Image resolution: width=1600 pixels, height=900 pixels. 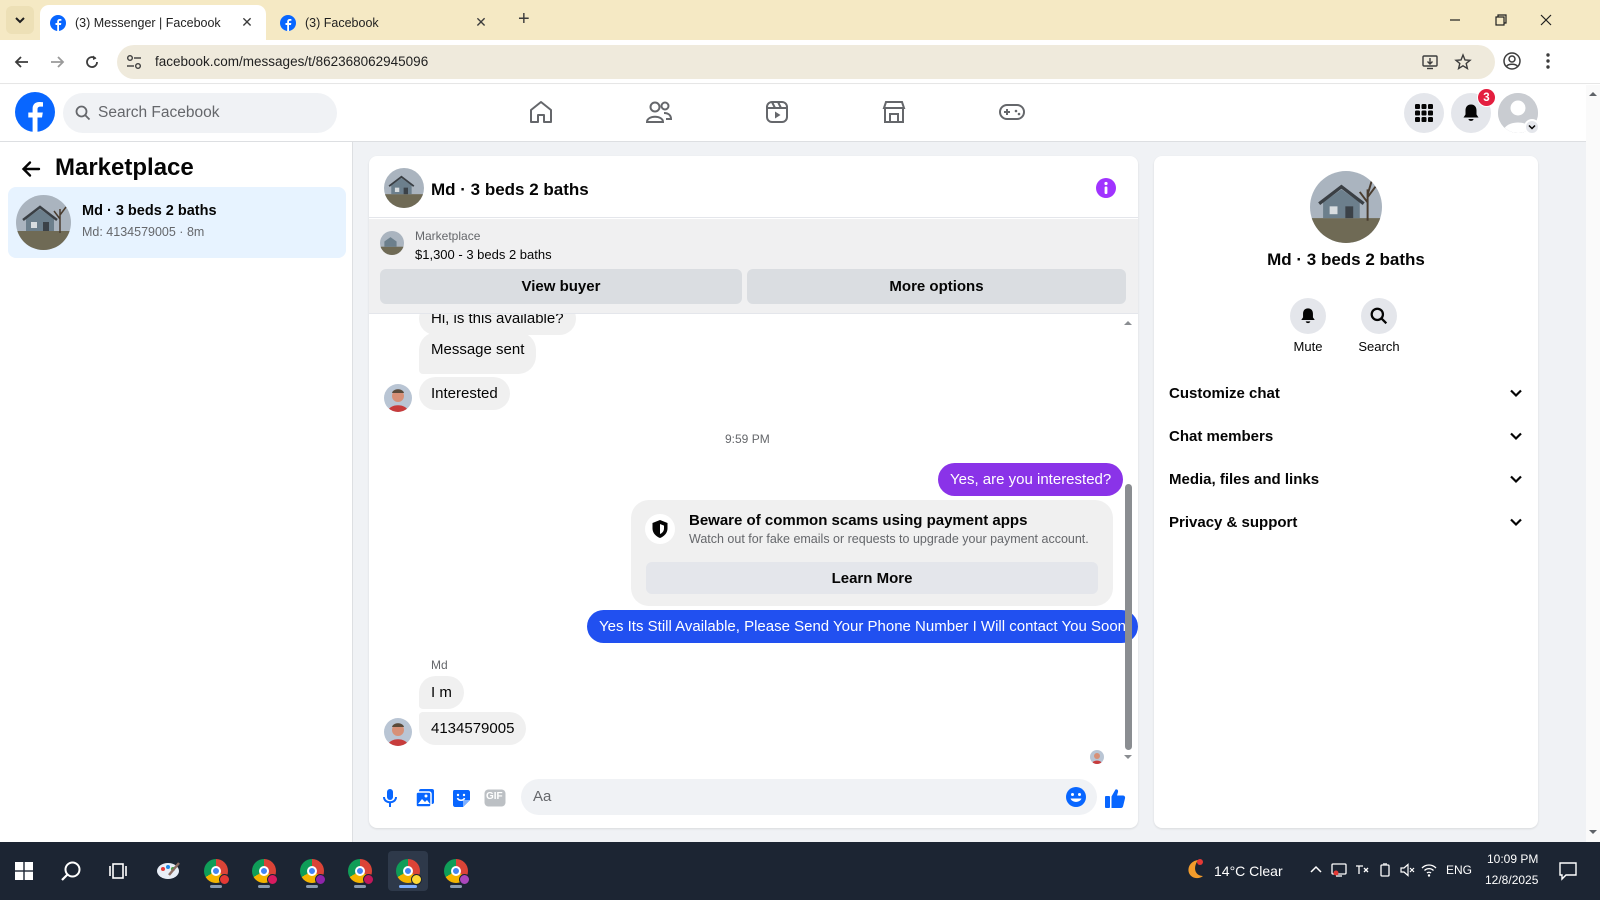 I want to click on screen-tray-icon, so click(x=1339, y=870).